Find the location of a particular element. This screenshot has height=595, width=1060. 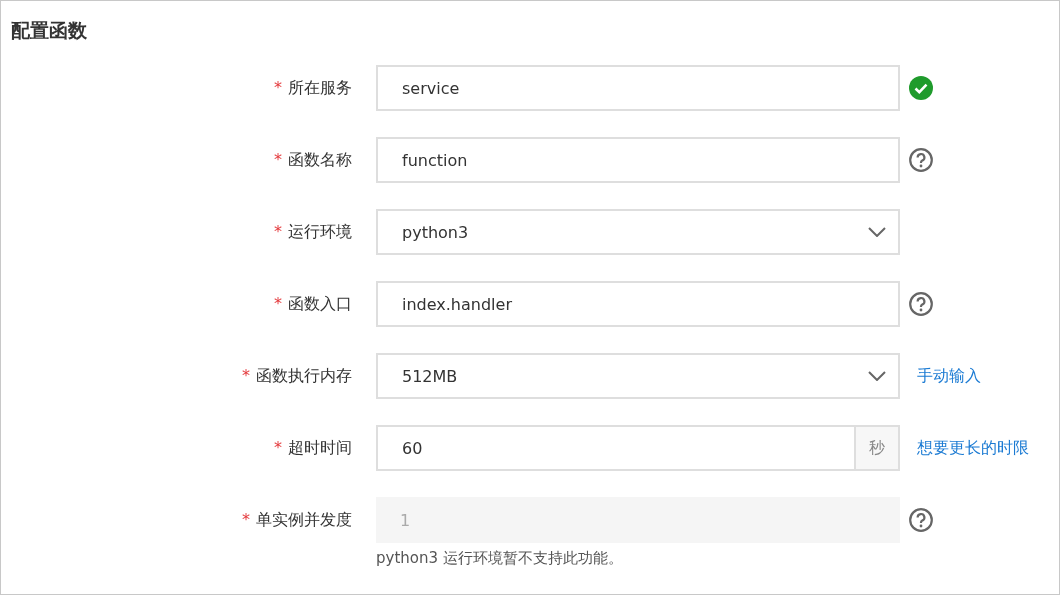

field-label: * 函数执行内存 is located at coordinates (297, 376).